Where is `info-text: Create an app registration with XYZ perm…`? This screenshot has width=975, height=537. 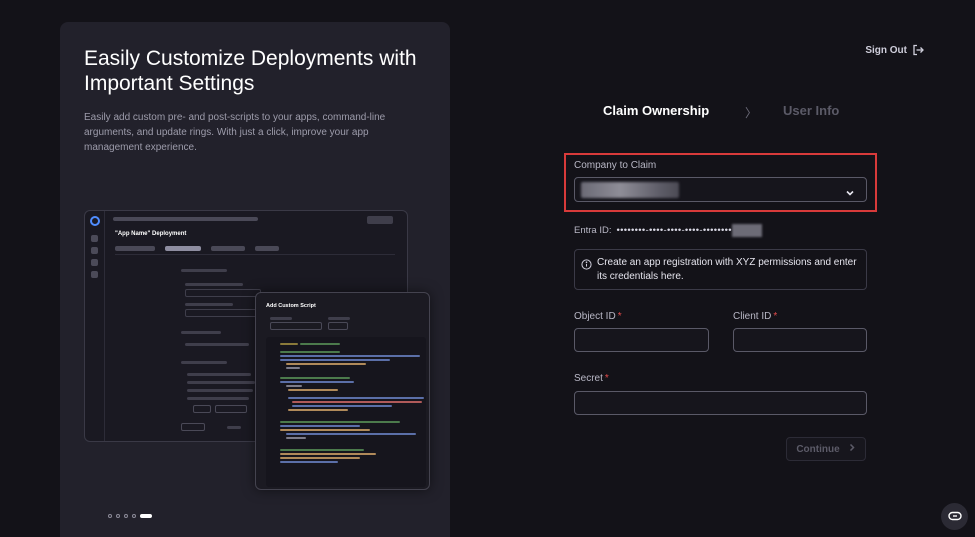
info-text: Create an app registration with XYZ perm… is located at coordinates (727, 269).